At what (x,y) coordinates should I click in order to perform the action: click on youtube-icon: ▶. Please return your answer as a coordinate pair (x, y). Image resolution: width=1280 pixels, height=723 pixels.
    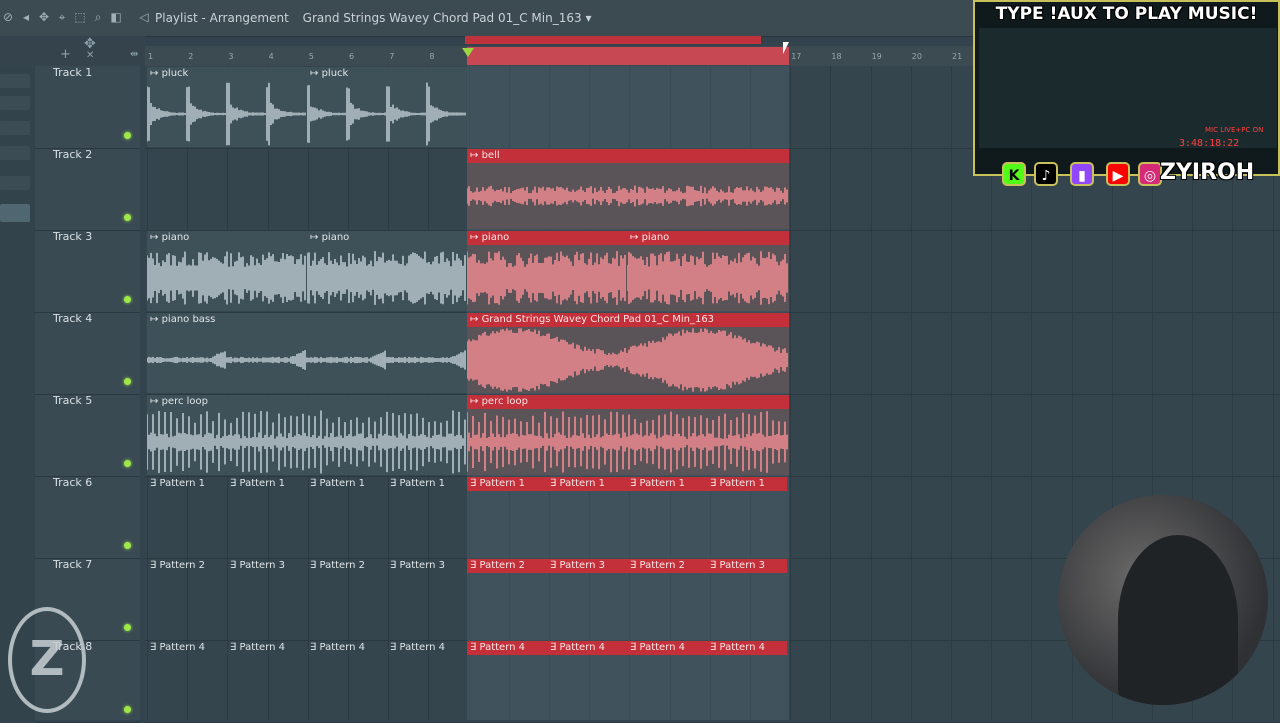
    Looking at the image, I should click on (1118, 174).